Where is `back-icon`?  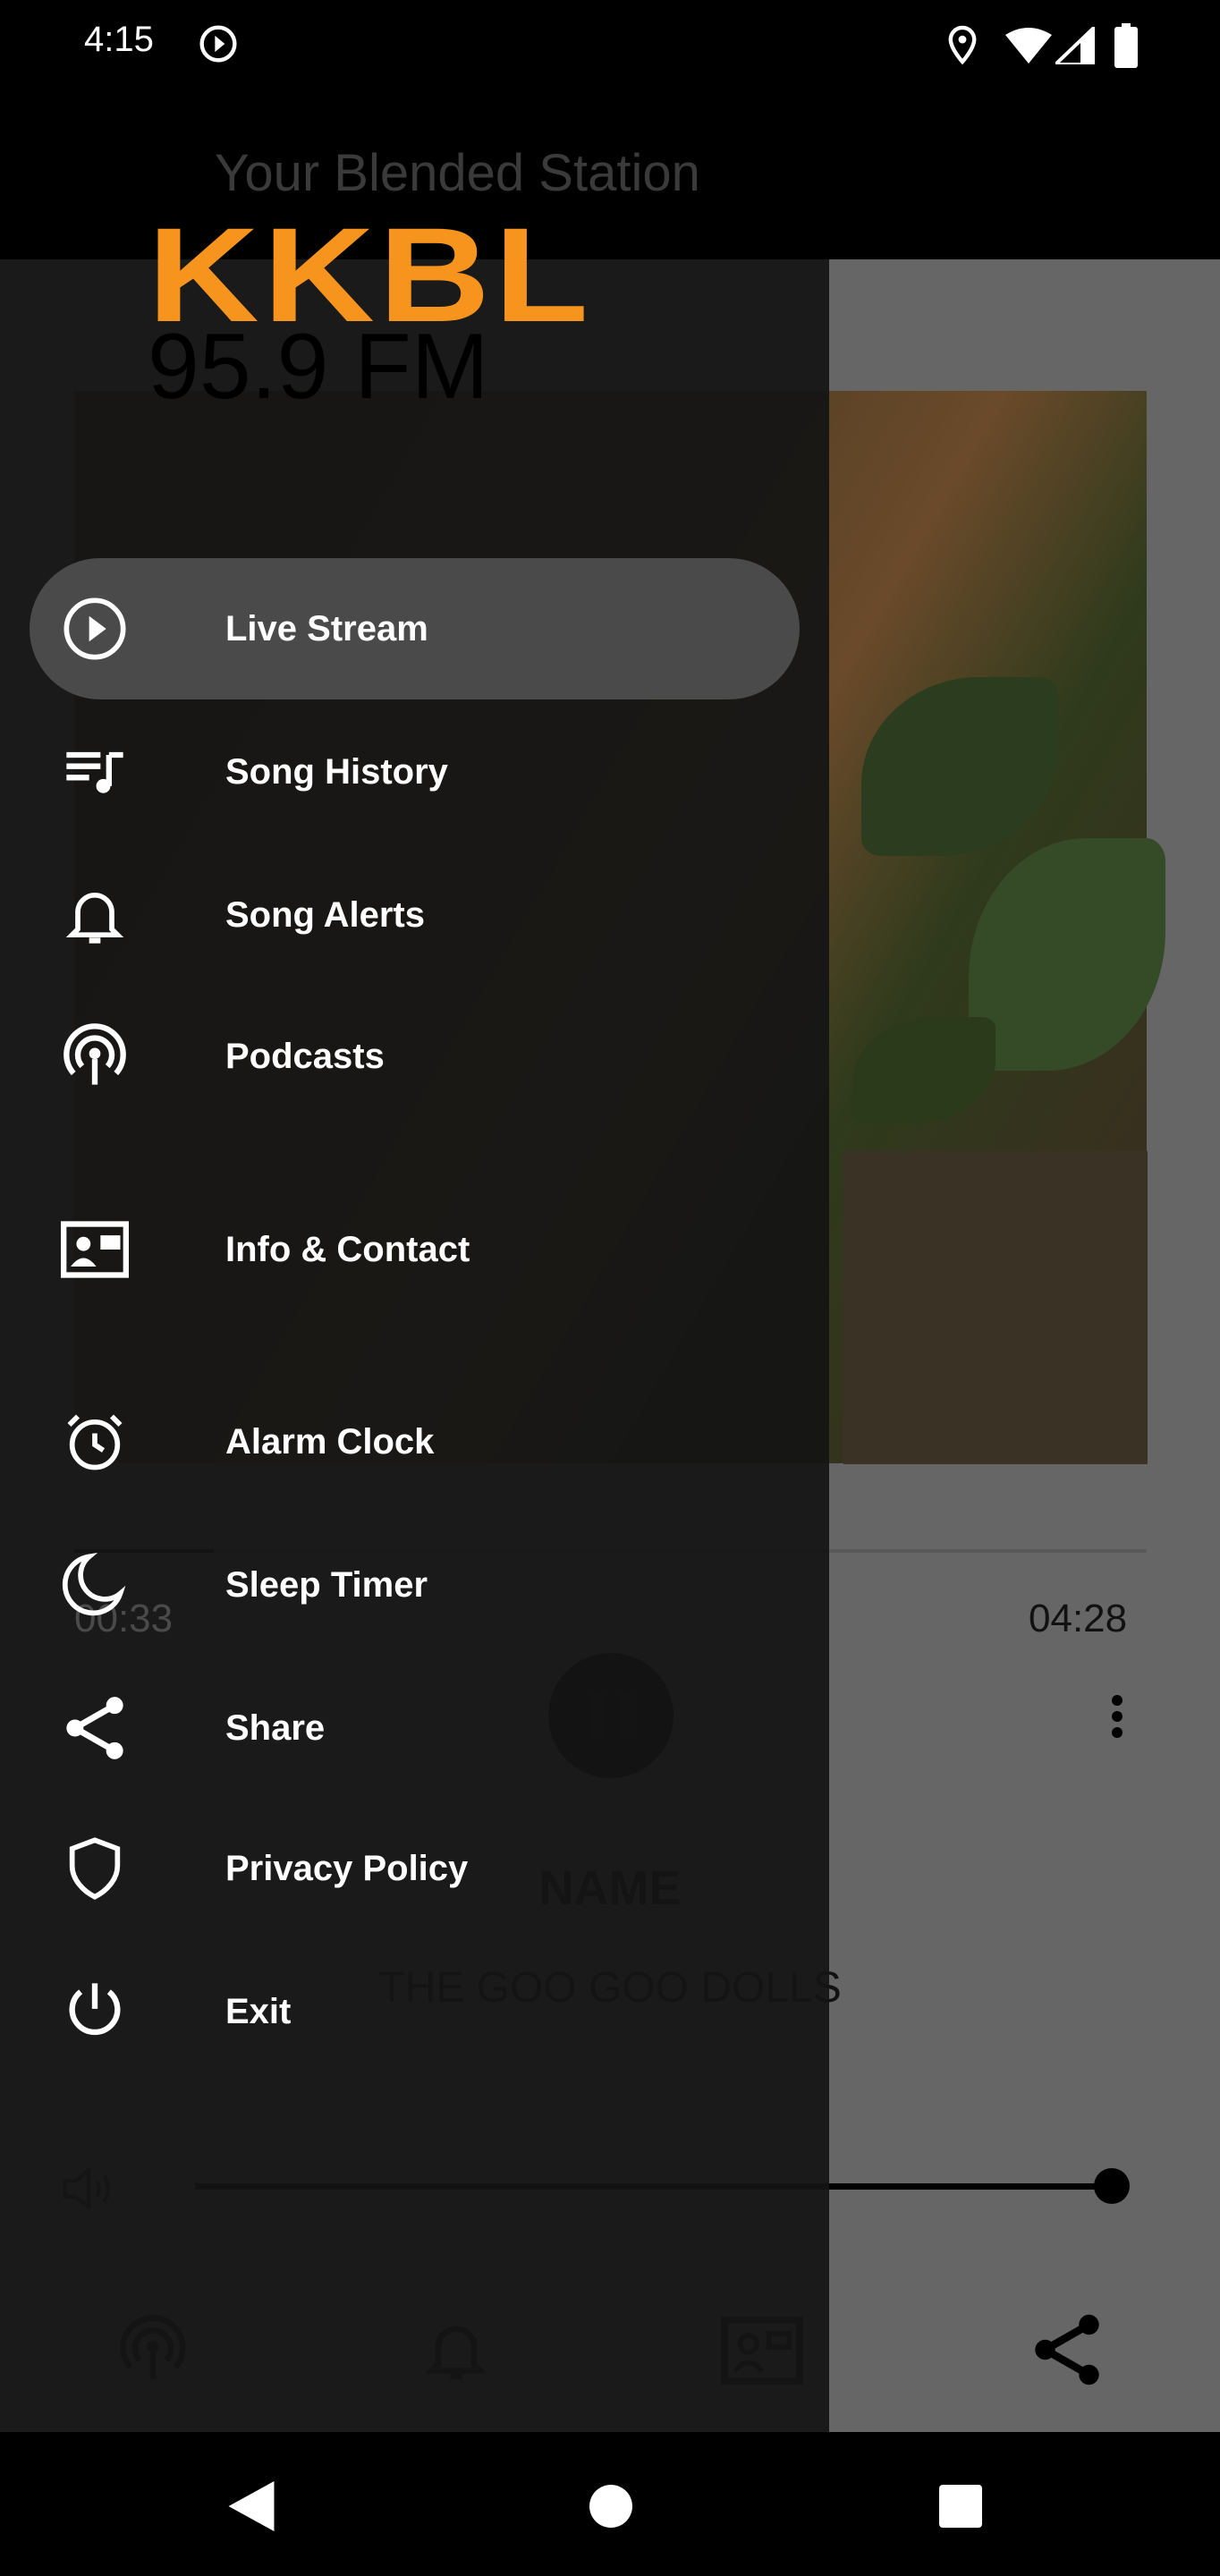 back-icon is located at coordinates (251, 2506).